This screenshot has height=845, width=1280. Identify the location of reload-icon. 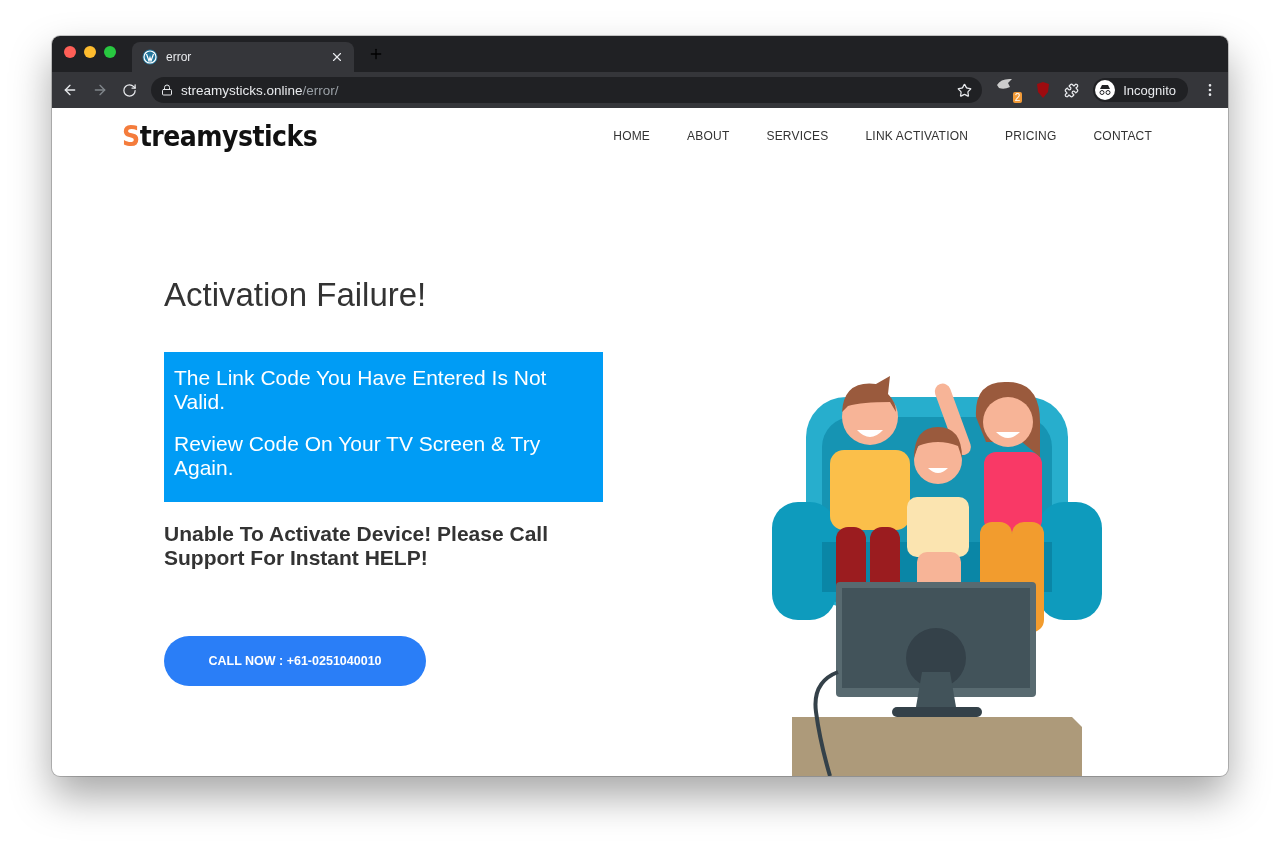
(129, 90).